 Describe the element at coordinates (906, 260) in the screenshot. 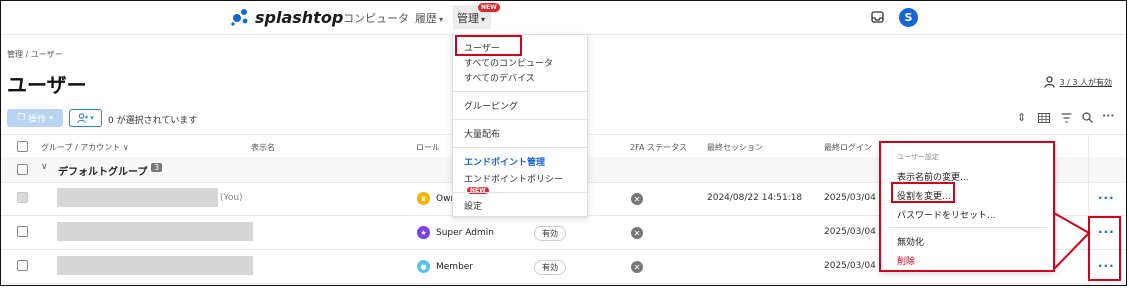

I see `context-item-delete: 削除` at that location.